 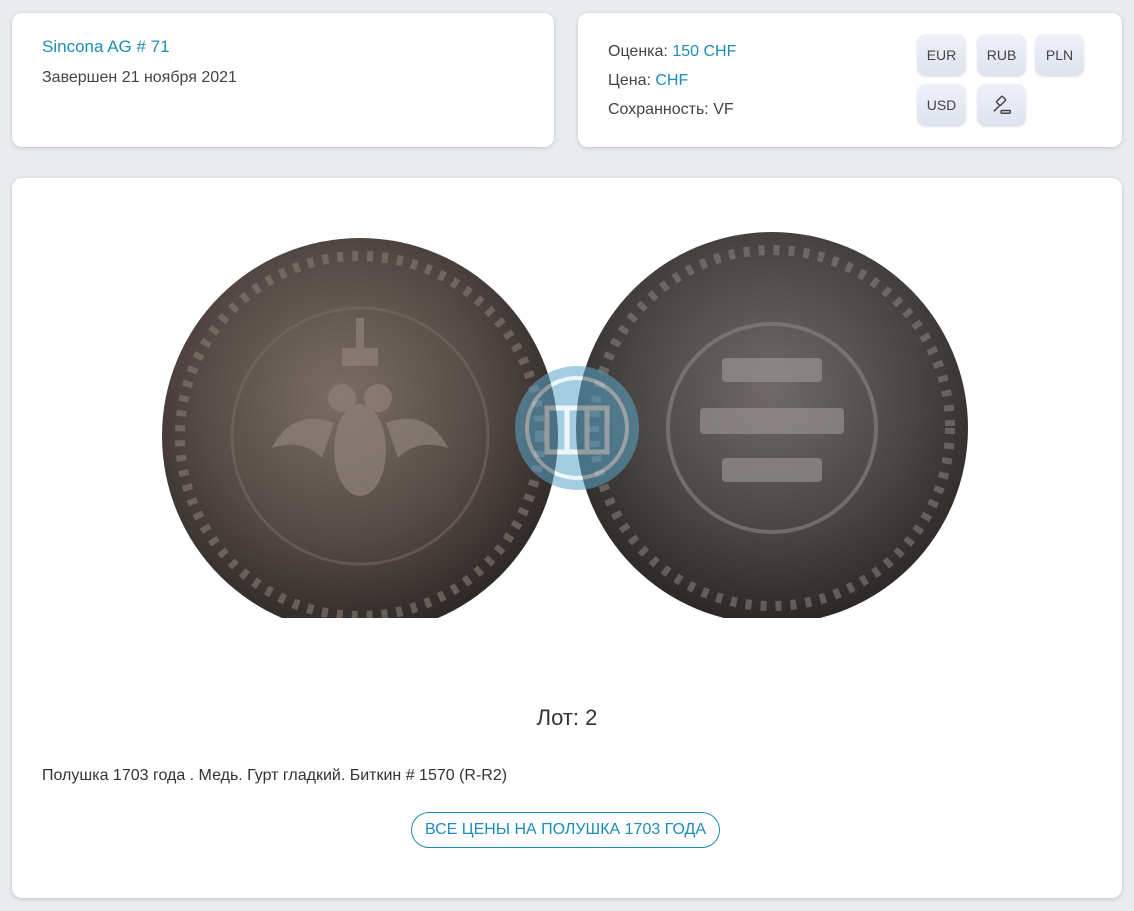 I want to click on lot-title: Лот: 2, so click(x=567, y=717).